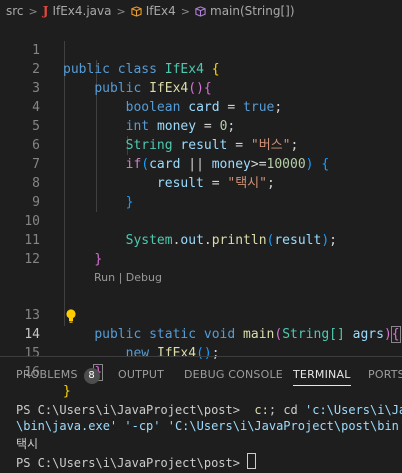 The image size is (402, 473). What do you see at coordinates (201, 333) in the screenshot?
I see `code-line-current: 14 new IfEx4();` at bounding box center [201, 333].